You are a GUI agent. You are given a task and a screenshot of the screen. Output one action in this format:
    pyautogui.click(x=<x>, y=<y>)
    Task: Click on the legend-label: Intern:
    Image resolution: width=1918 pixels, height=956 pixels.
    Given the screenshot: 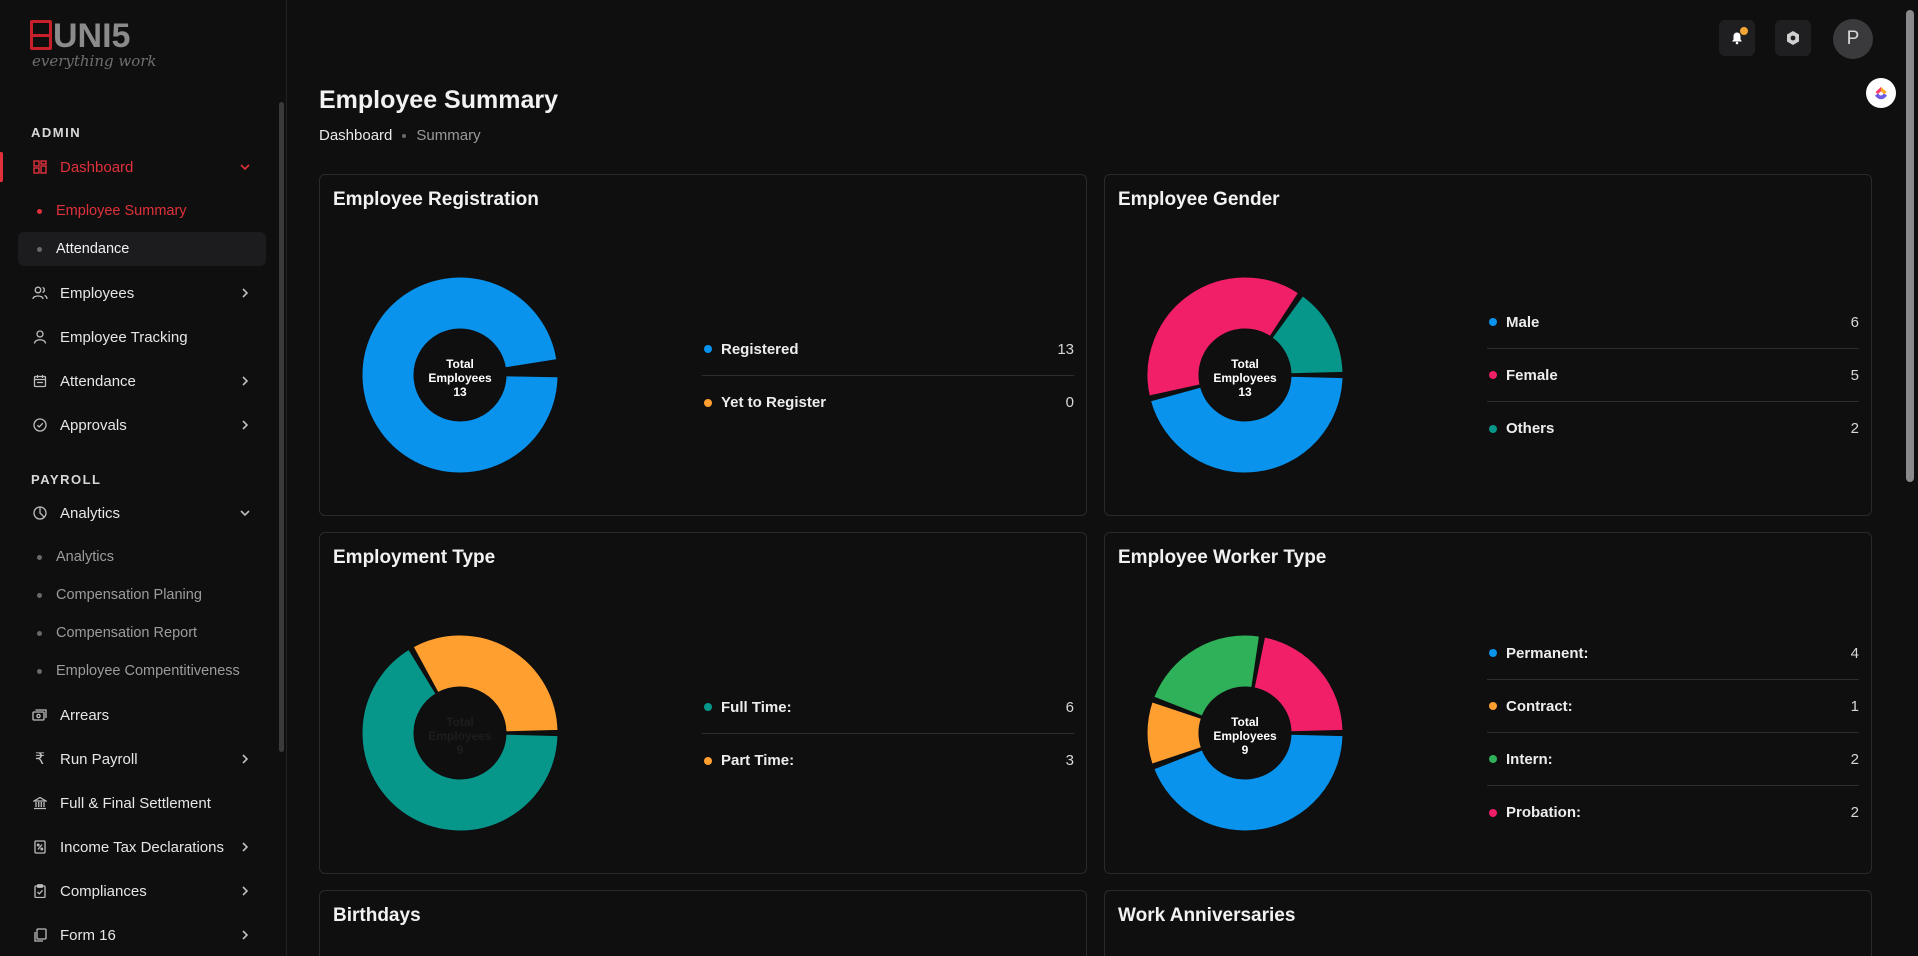 What is the action you would take?
    pyautogui.click(x=1529, y=759)
    